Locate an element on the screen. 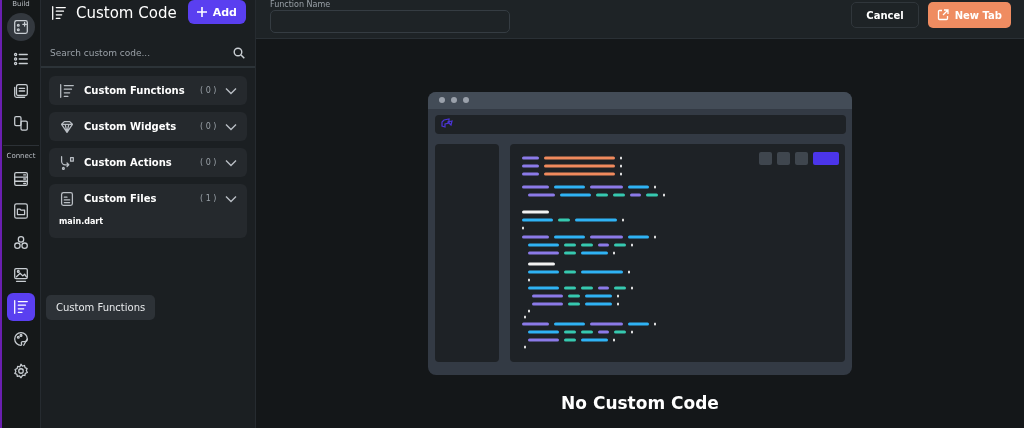 This screenshot has height=428, width=1024. code-icon is located at coordinates (21, 307).